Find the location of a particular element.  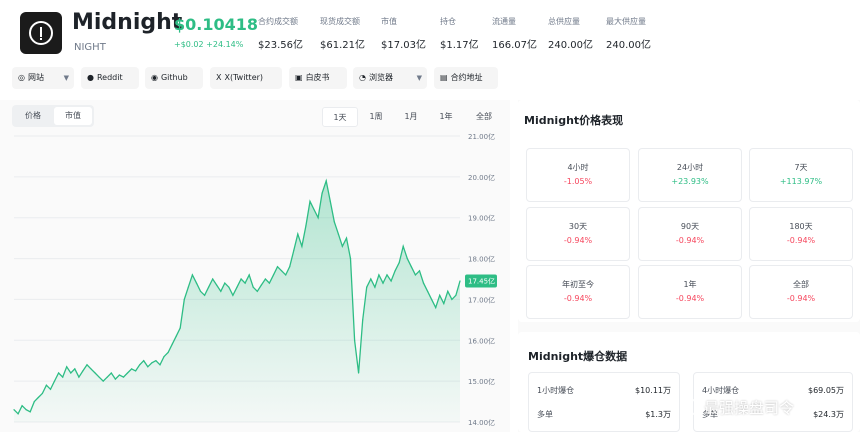

liq-row: 多单 $1.3万 is located at coordinates (604, 414).